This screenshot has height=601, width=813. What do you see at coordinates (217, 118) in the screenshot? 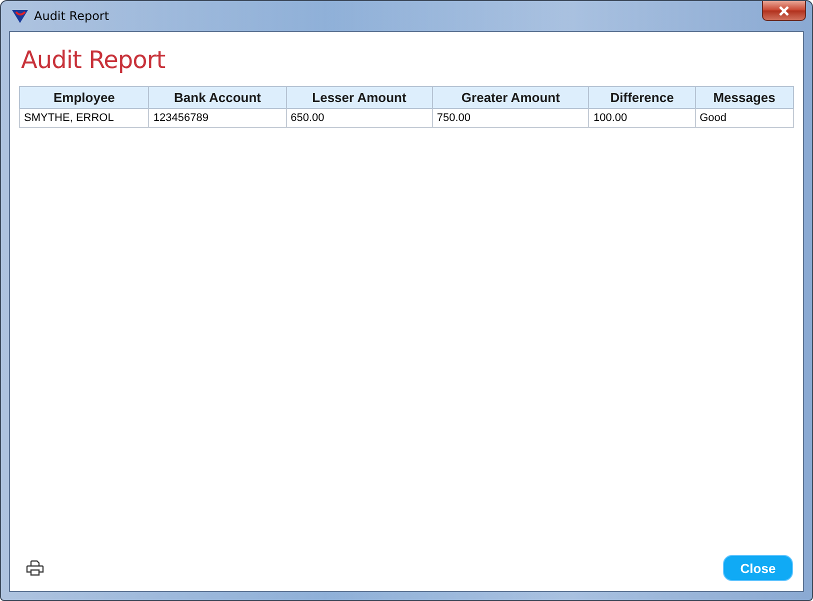
I see `table-cell: 123456789` at bounding box center [217, 118].